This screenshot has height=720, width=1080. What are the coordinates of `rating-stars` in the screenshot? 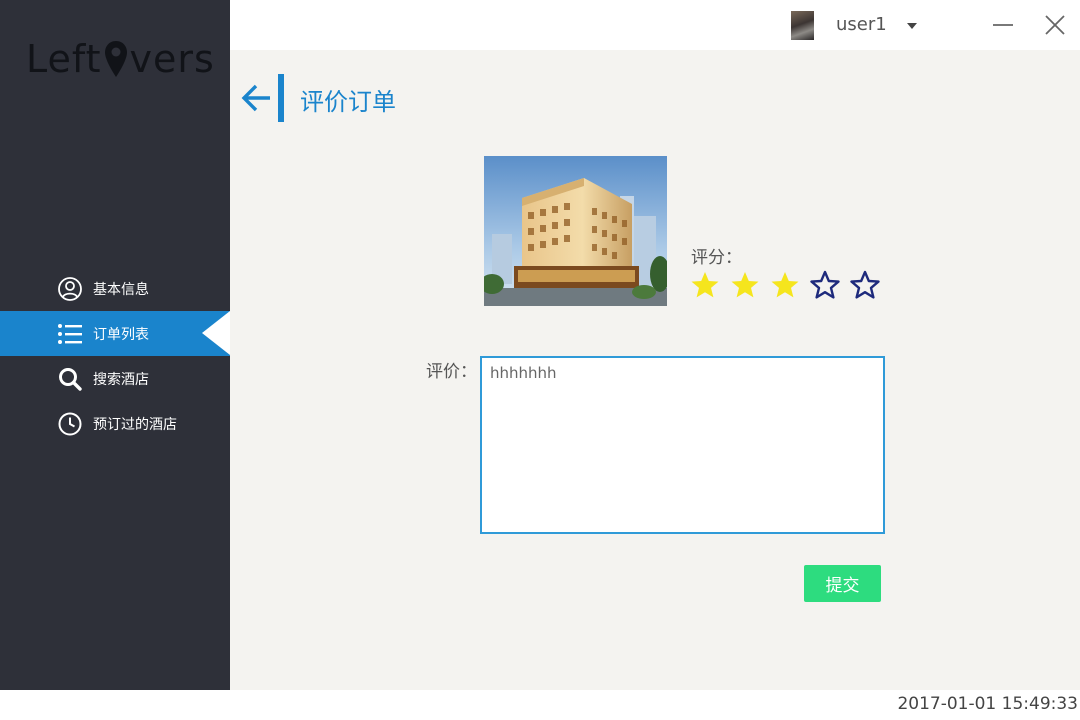 It's located at (790, 285).